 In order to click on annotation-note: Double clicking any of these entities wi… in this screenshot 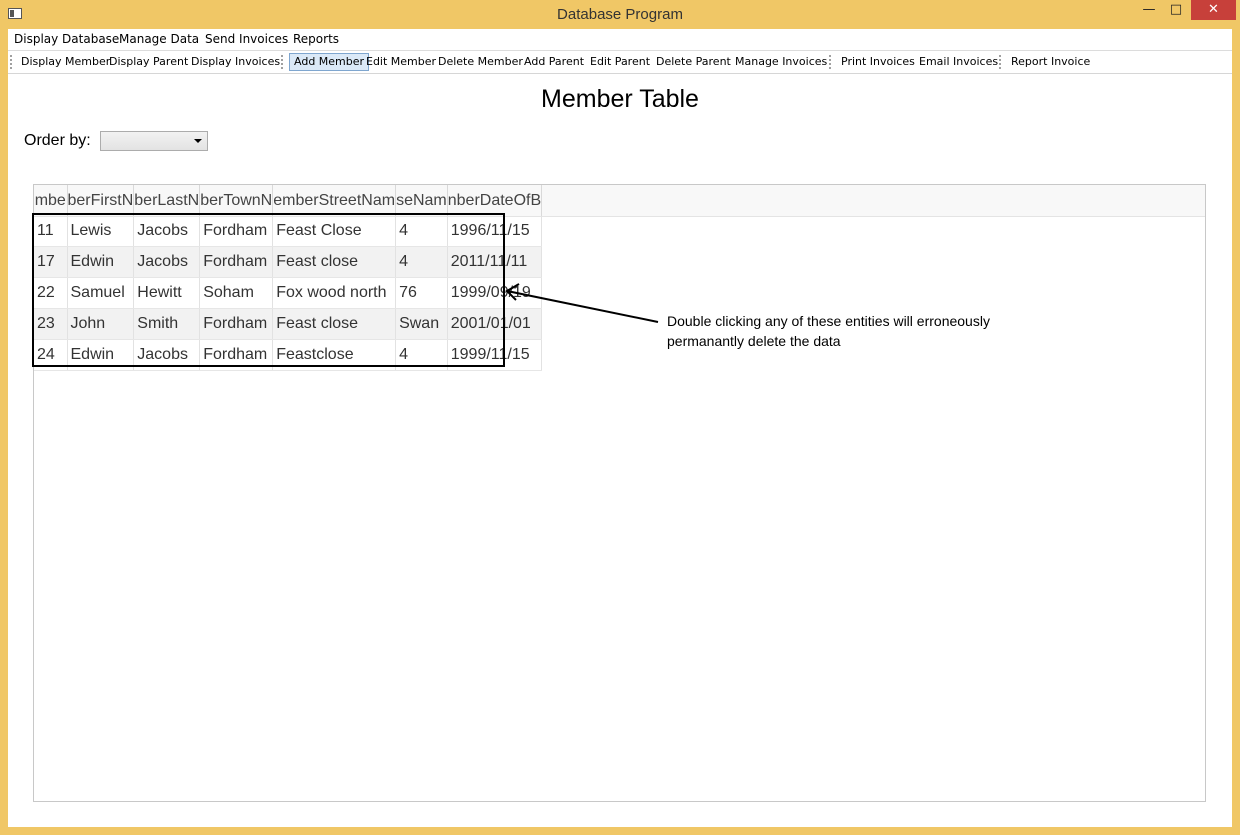, I will do `click(828, 331)`.